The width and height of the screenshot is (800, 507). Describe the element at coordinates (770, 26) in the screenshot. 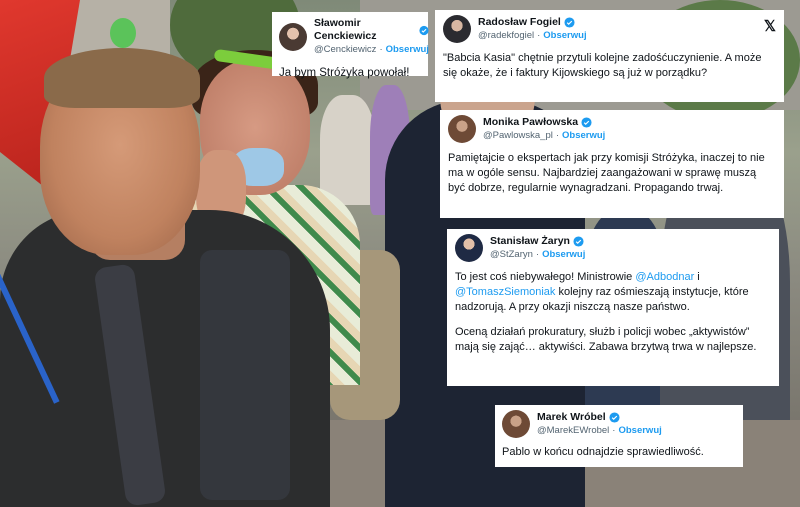

I see `x-logo-icon: 𝕏` at that location.